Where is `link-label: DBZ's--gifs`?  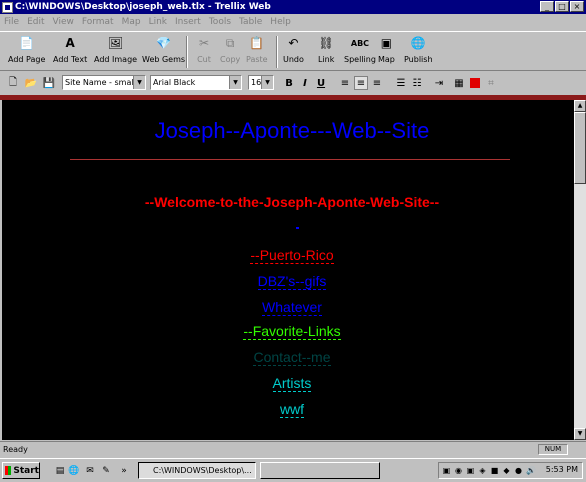 link-label: DBZ's--gifs is located at coordinates (292, 281).